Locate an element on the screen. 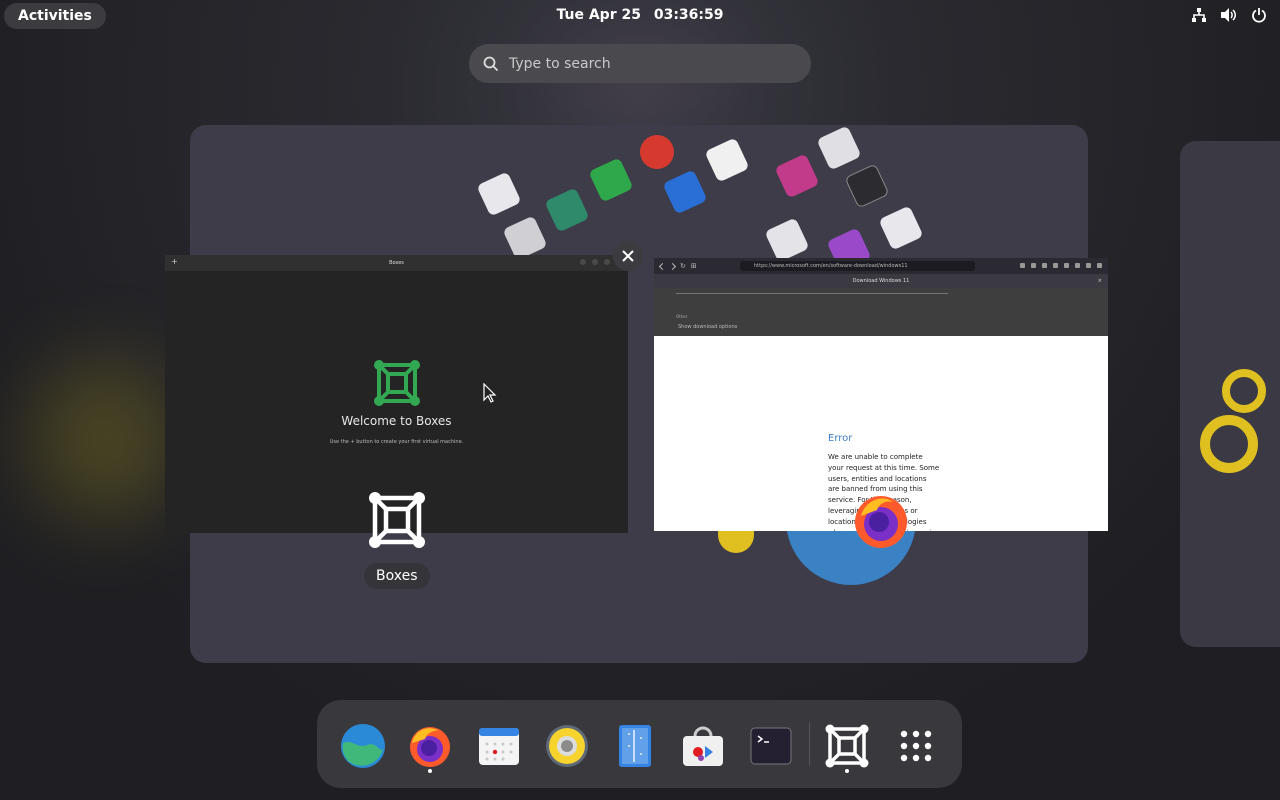 This screenshot has width=1280, height=800. background-blur is located at coordinates (105, 440).